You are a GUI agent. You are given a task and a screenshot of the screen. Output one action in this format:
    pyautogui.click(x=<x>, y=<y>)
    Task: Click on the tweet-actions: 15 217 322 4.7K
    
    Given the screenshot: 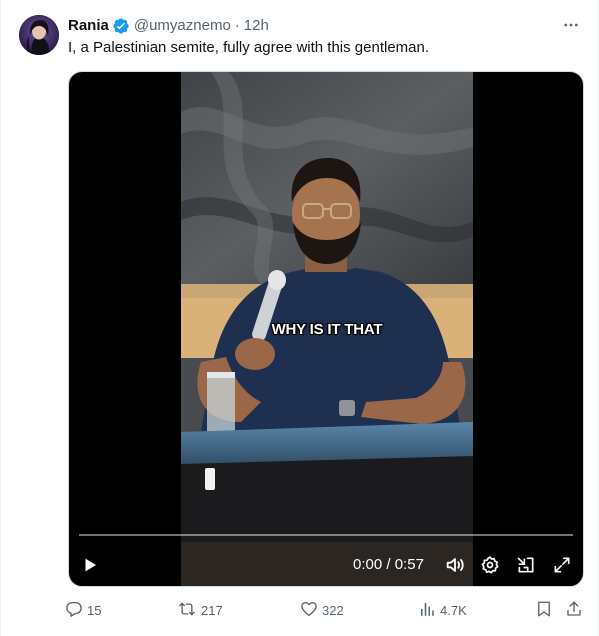 What is the action you would take?
    pyautogui.click(x=325, y=610)
    